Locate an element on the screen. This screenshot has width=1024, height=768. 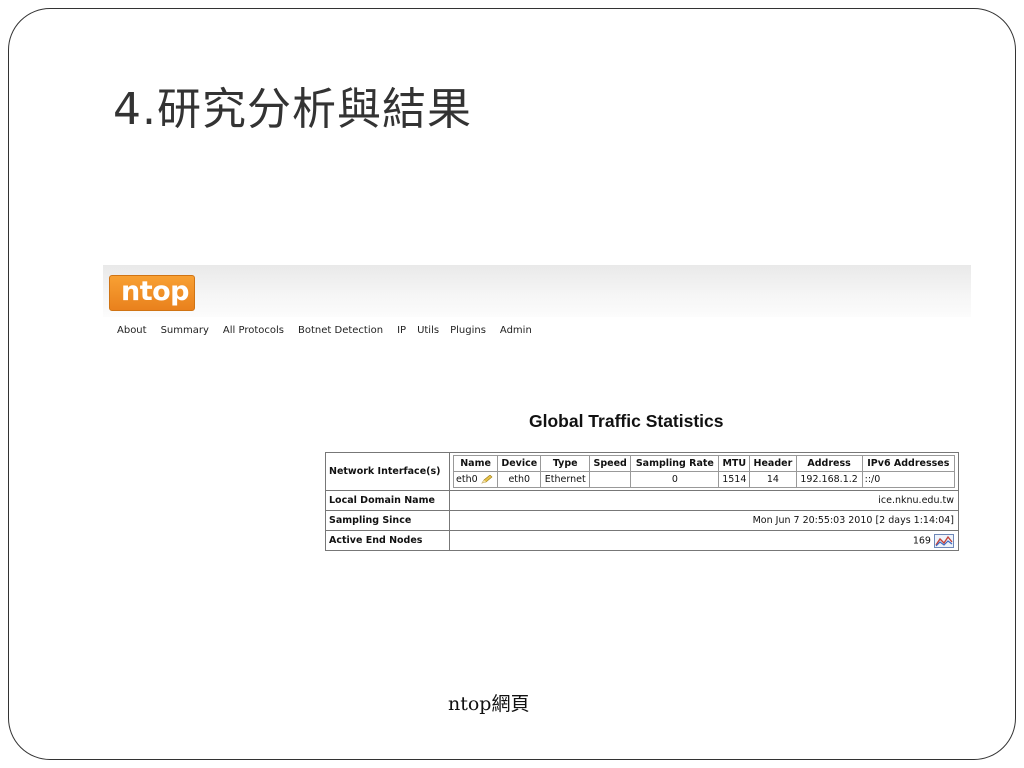
iface-address: 192.168.1.2 is located at coordinates (829, 479).